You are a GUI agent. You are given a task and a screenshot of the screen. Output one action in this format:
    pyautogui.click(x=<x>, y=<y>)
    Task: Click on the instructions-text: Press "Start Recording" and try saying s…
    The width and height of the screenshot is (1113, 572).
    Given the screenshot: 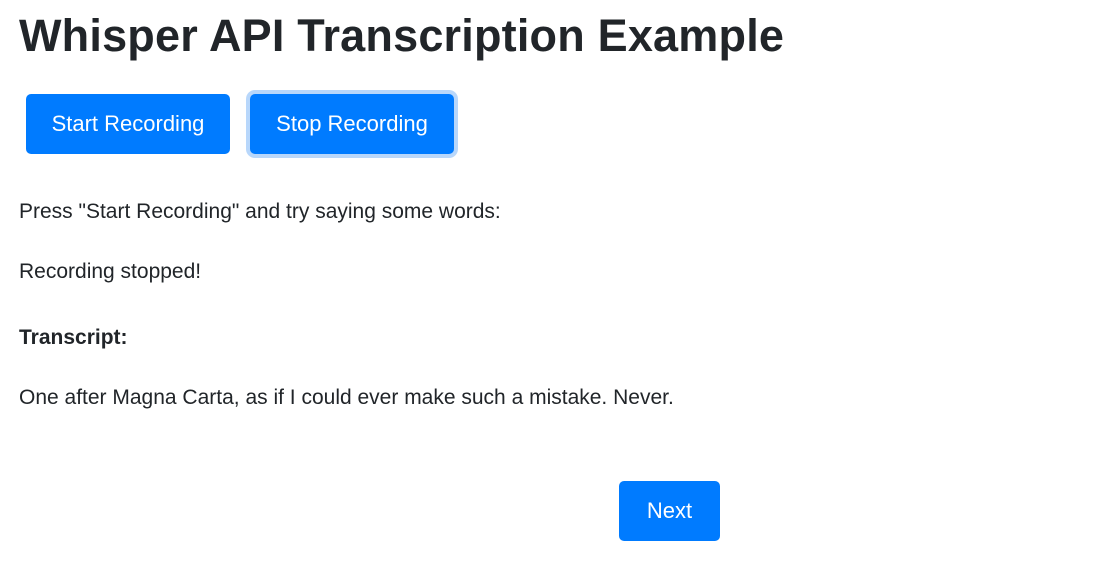 What is the action you would take?
    pyautogui.click(x=260, y=211)
    